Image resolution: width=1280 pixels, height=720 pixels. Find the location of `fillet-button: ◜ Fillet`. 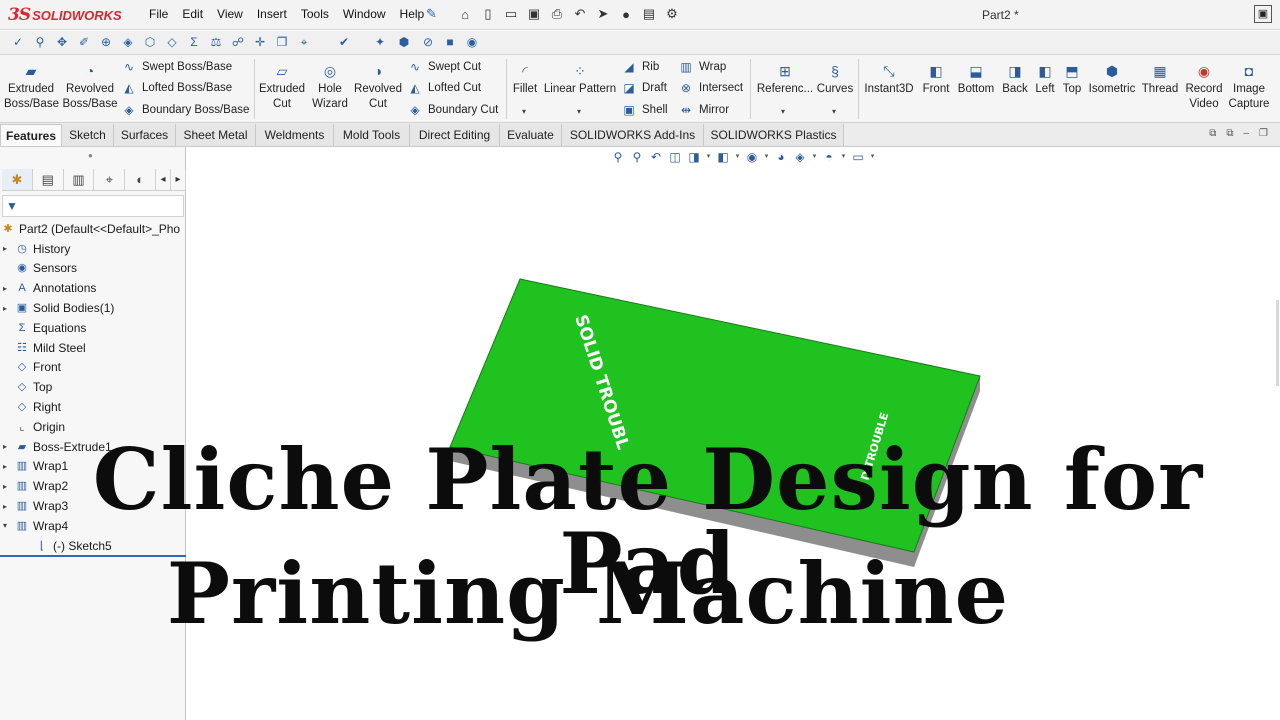

fillet-button: ◜ Fillet is located at coordinates (525, 79).